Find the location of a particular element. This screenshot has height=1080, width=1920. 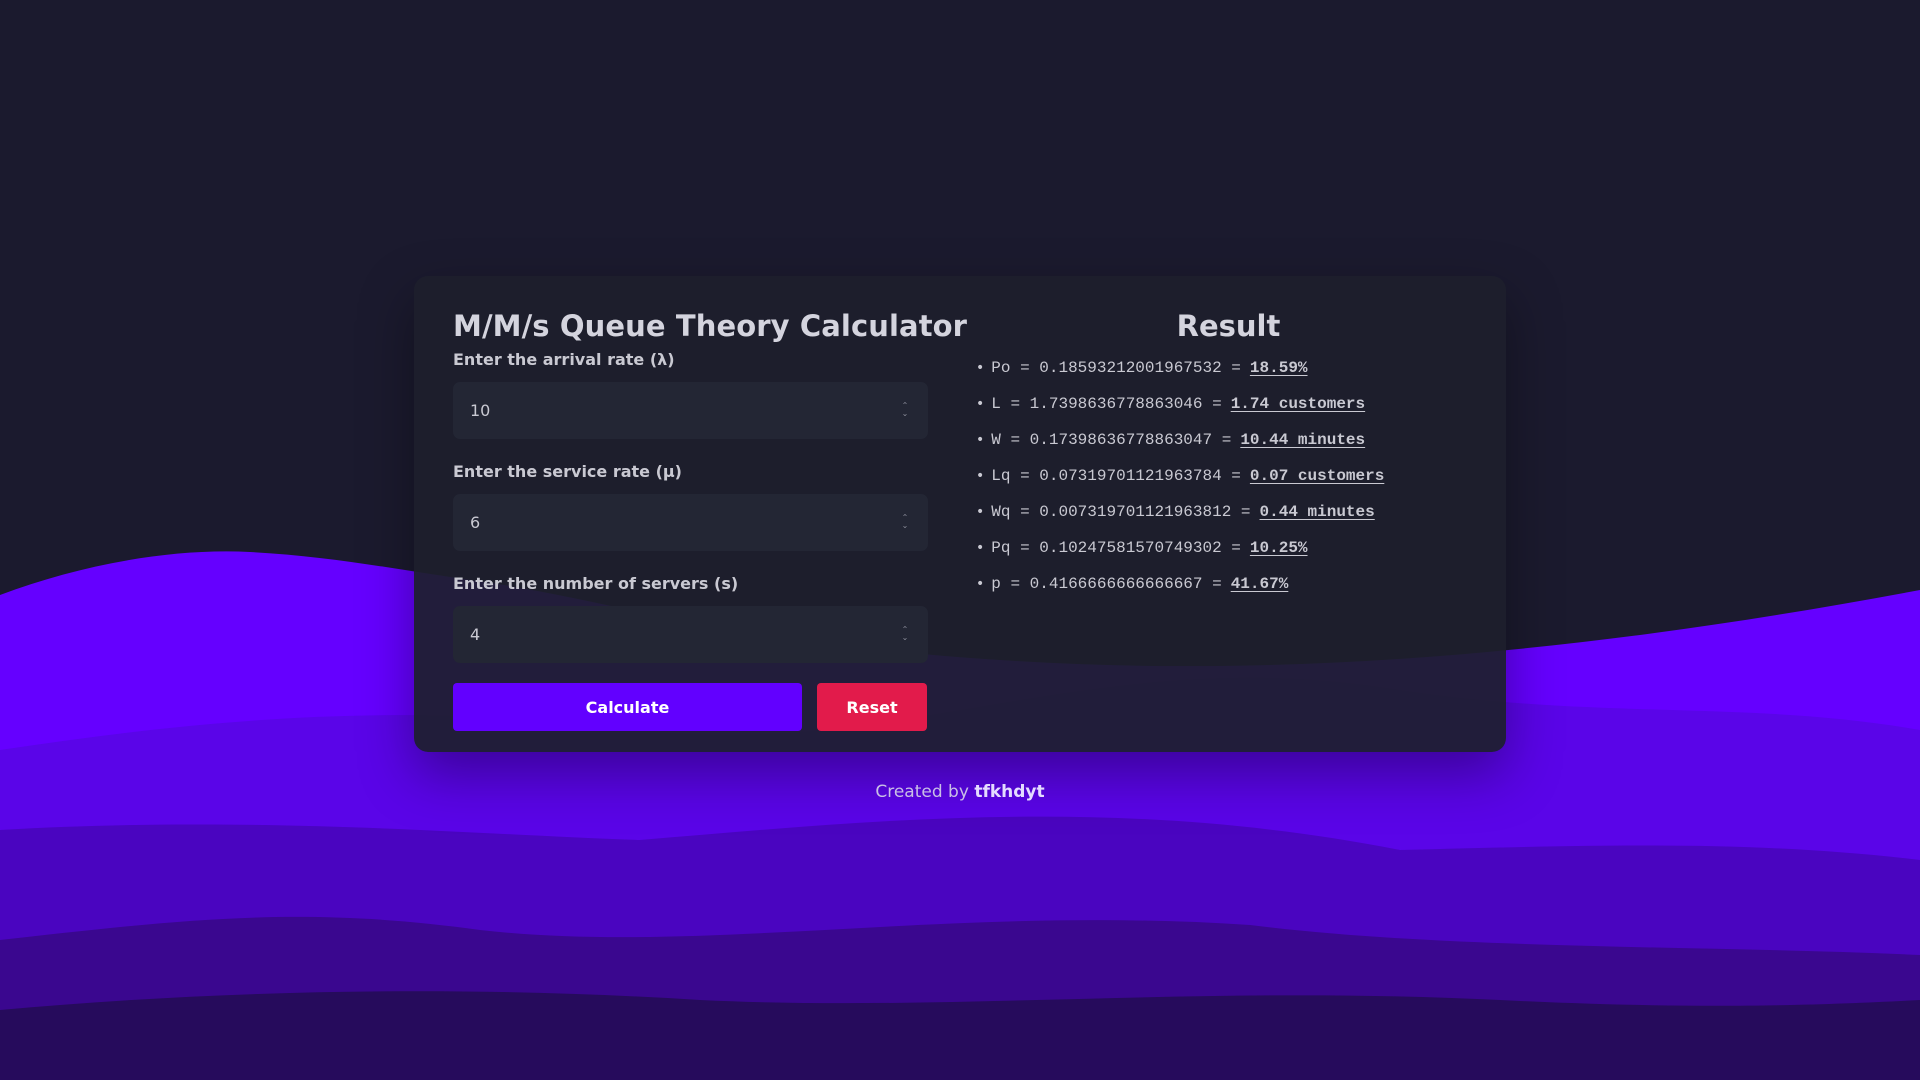

servers-input is located at coordinates (690, 634).